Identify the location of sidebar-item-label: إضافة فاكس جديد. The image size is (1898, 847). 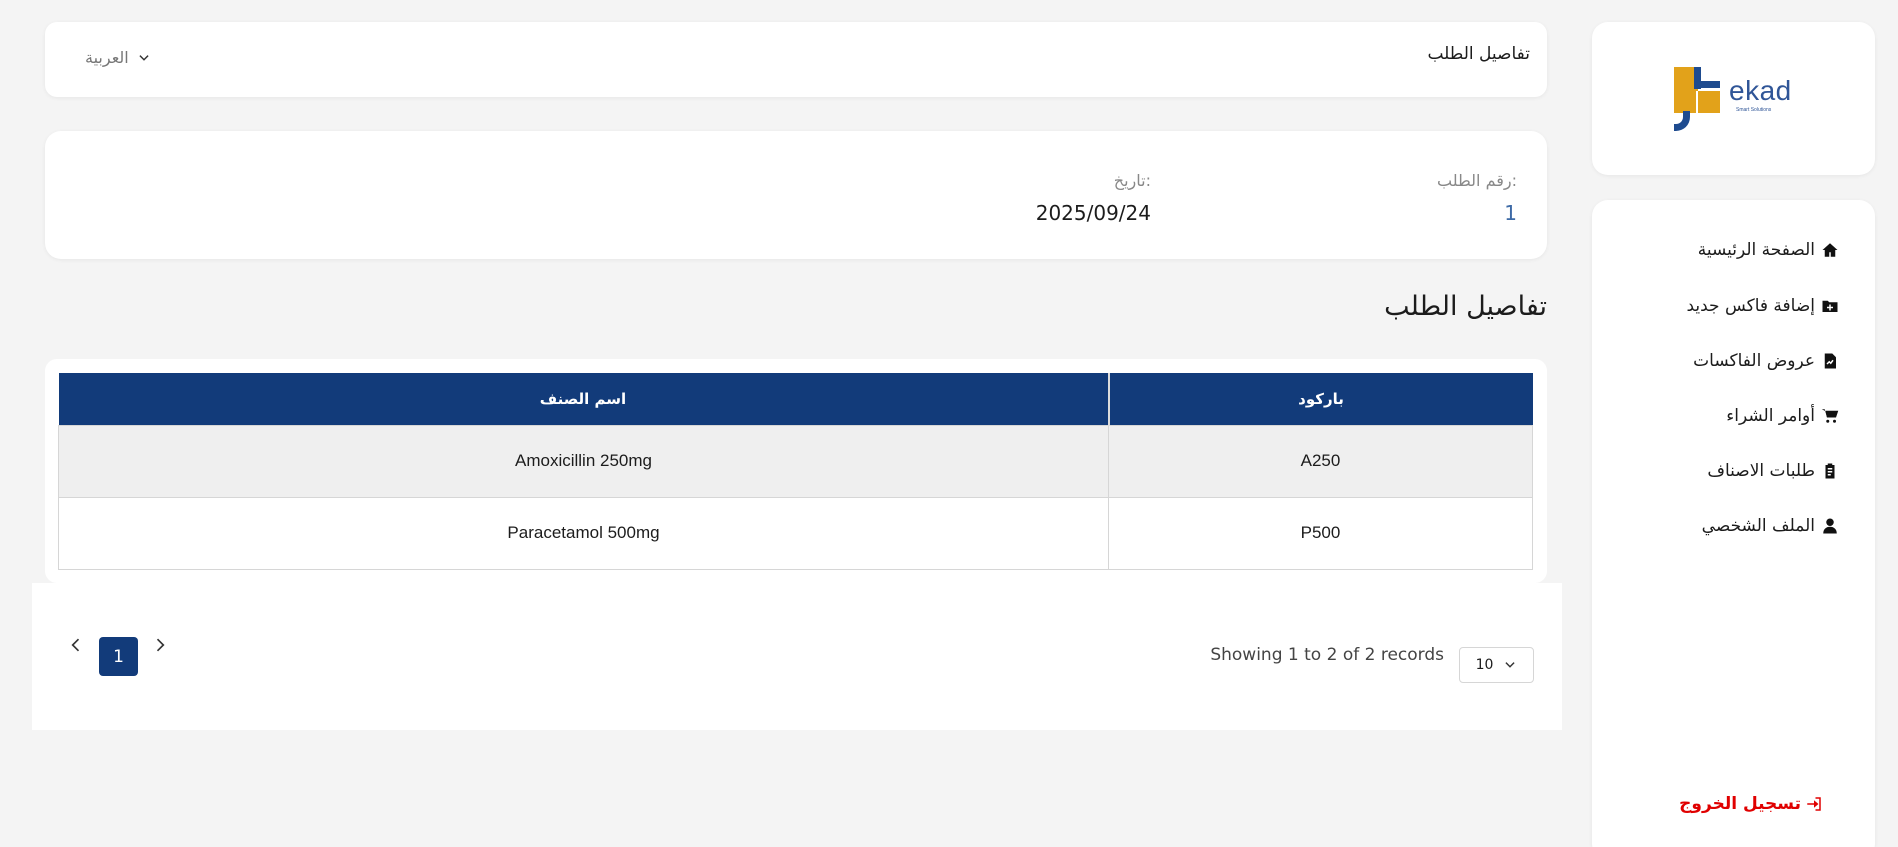
(1750, 306).